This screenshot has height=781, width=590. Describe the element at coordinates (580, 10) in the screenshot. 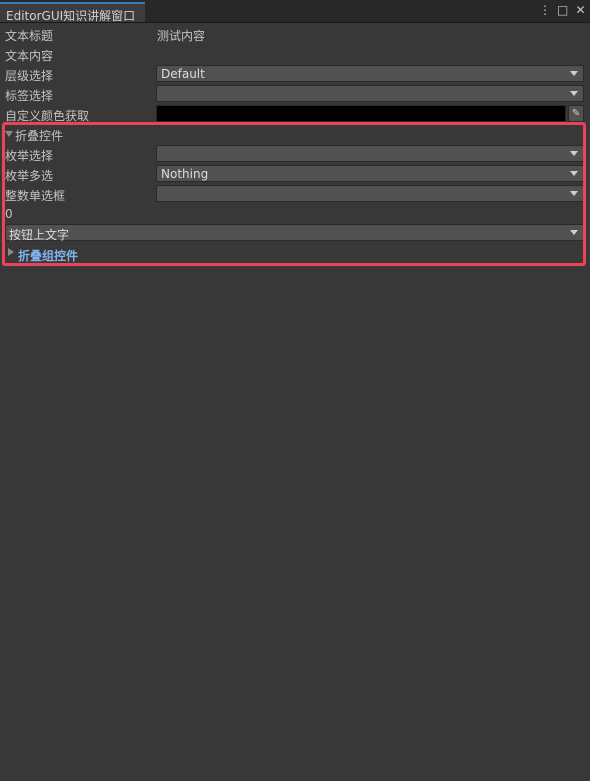

I see `close-icon: ✕` at that location.